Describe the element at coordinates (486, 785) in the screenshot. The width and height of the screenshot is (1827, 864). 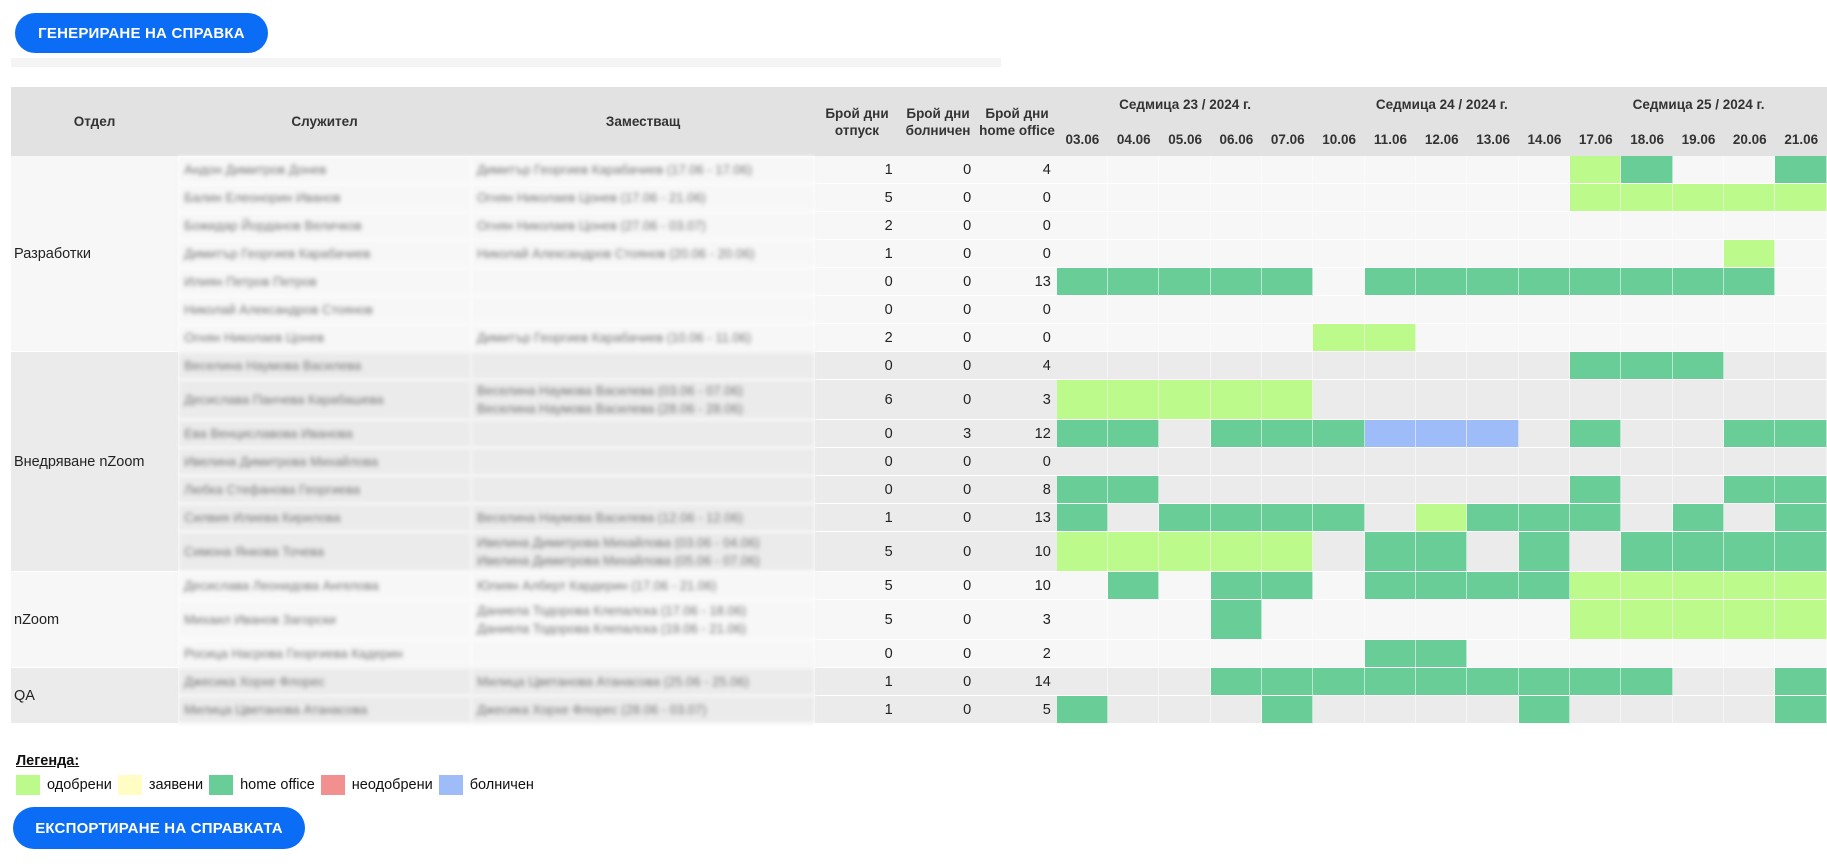
I see `legend-item: болничен` at that location.